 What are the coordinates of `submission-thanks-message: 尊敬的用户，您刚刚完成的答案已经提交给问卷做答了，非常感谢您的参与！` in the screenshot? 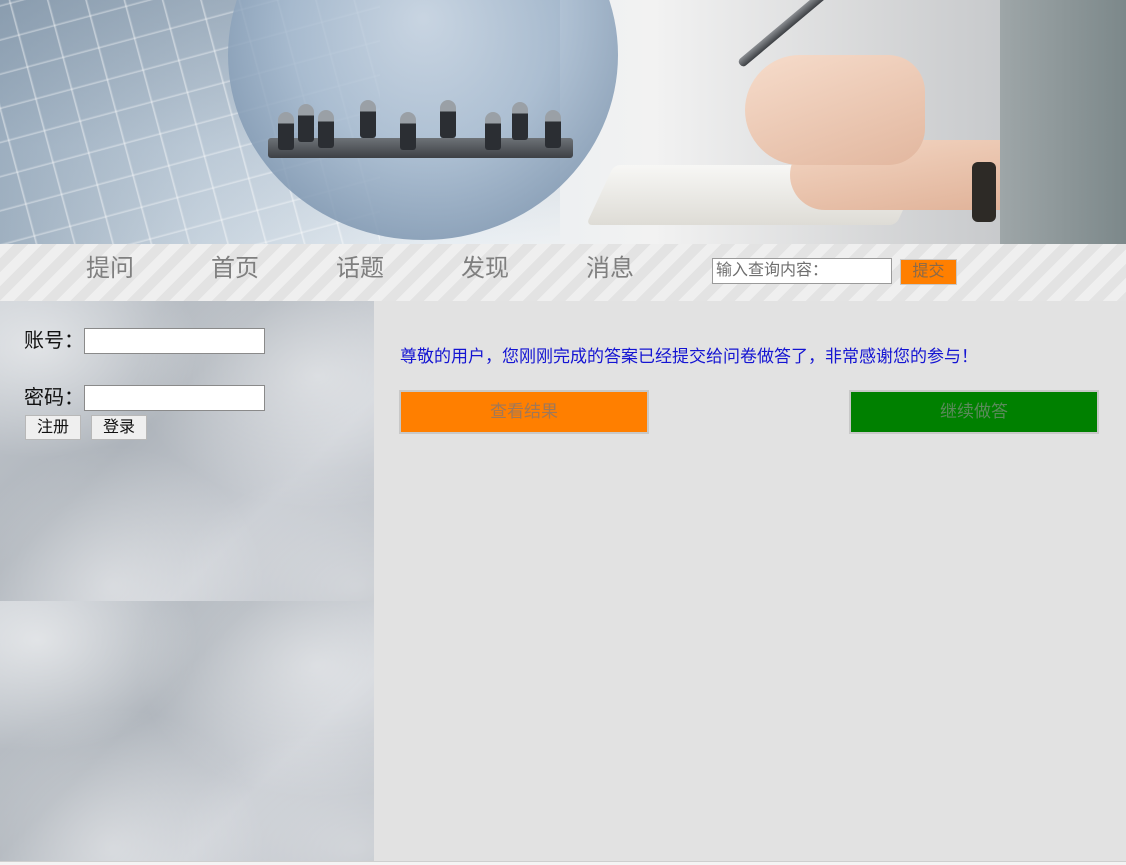 It's located at (689, 357).